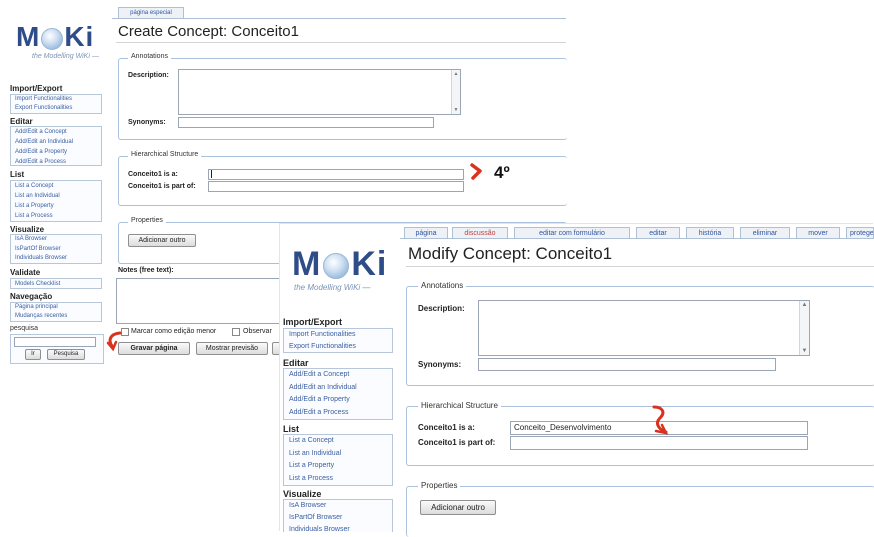  Describe the element at coordinates (459, 405) in the screenshot. I see `hierarchy-legend: Hierarchical Structure` at that location.